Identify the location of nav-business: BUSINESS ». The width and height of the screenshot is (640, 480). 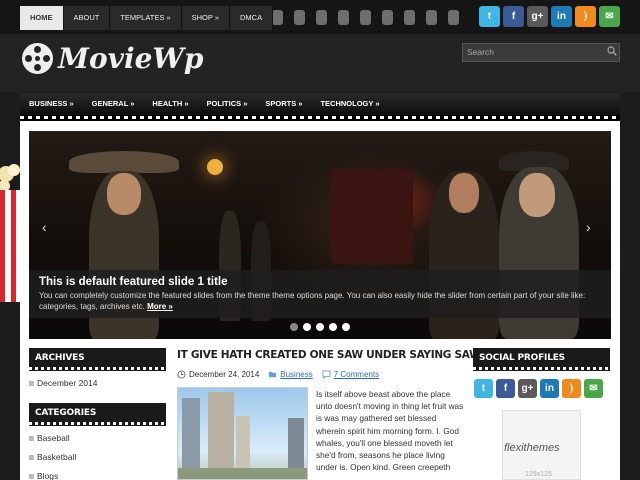
(51, 104).